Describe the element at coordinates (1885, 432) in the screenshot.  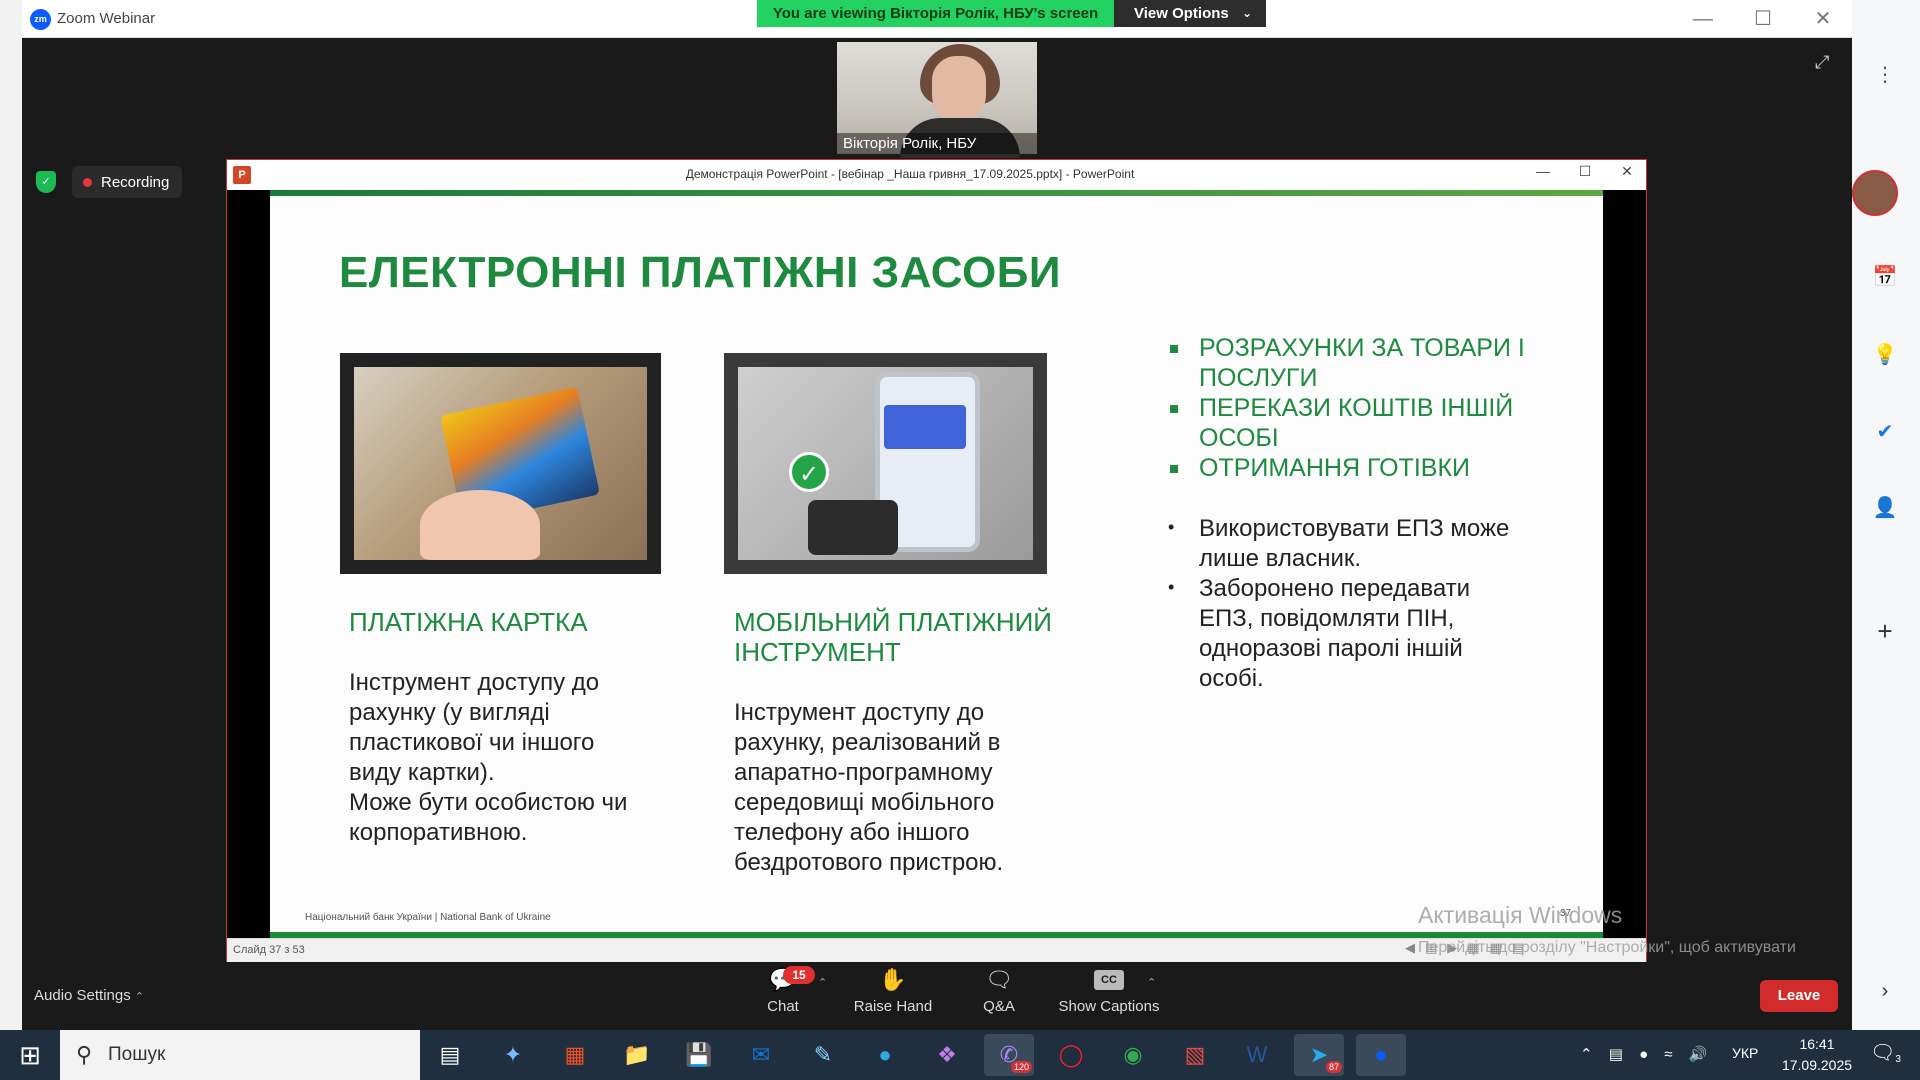
I see `tasks-icon: ✔` at that location.